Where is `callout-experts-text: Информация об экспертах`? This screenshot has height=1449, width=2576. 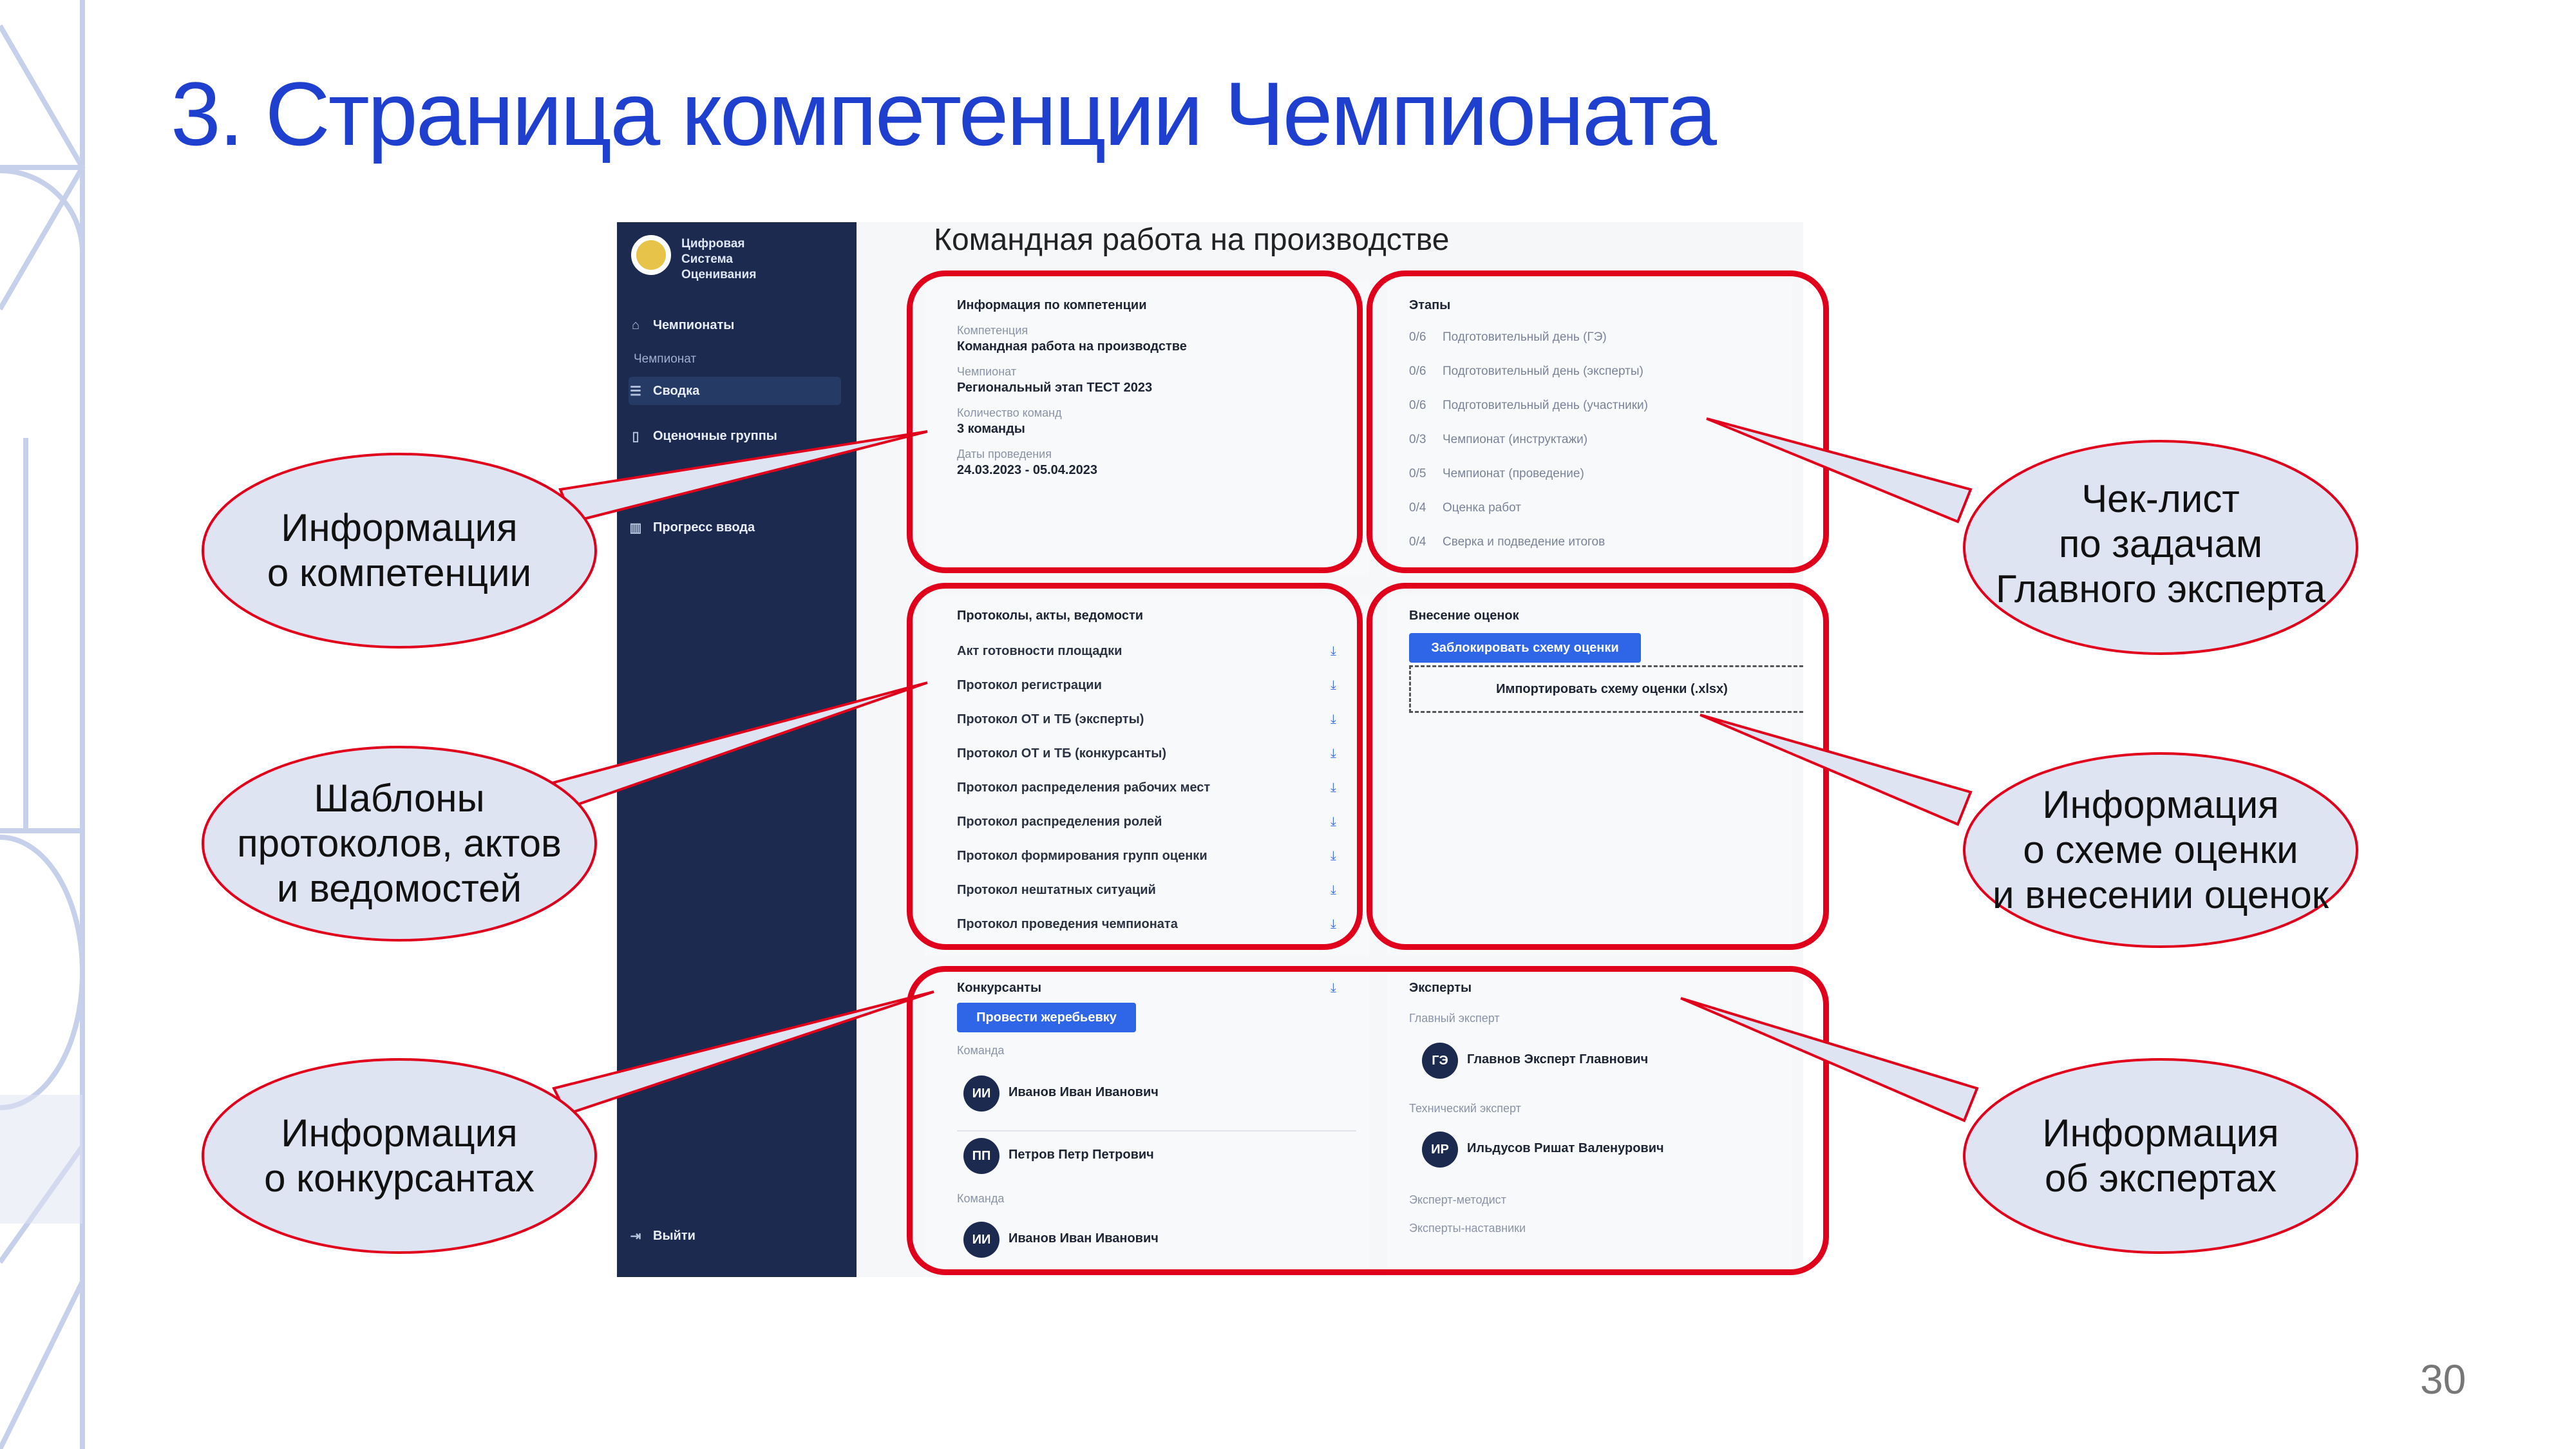 callout-experts-text: Информация об экспертах is located at coordinates (2161, 1156).